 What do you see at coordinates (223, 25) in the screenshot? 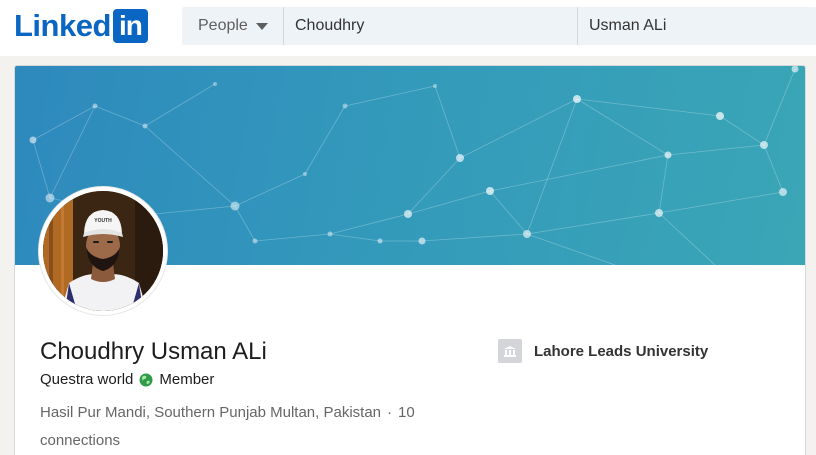
I see `search-scope-label: People` at bounding box center [223, 25].